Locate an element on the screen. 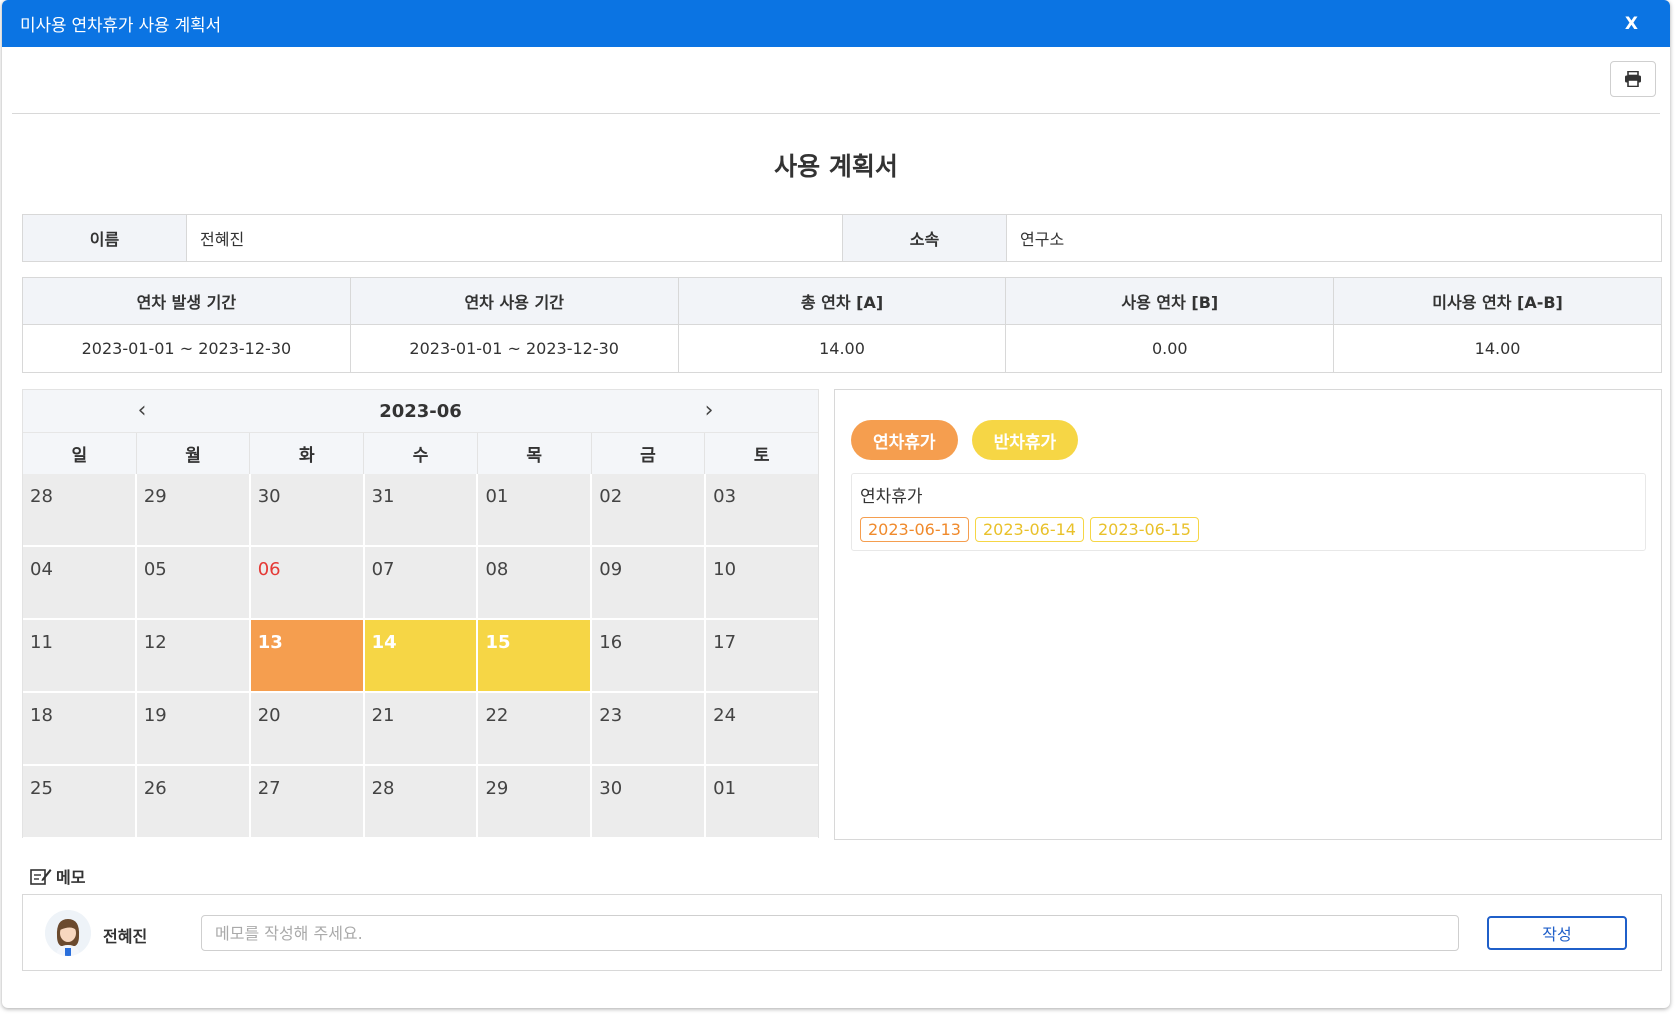 This screenshot has height=1015, width=1677. title-bar: 미사용 연차휴가 사용 계획서 X is located at coordinates (836, 23).